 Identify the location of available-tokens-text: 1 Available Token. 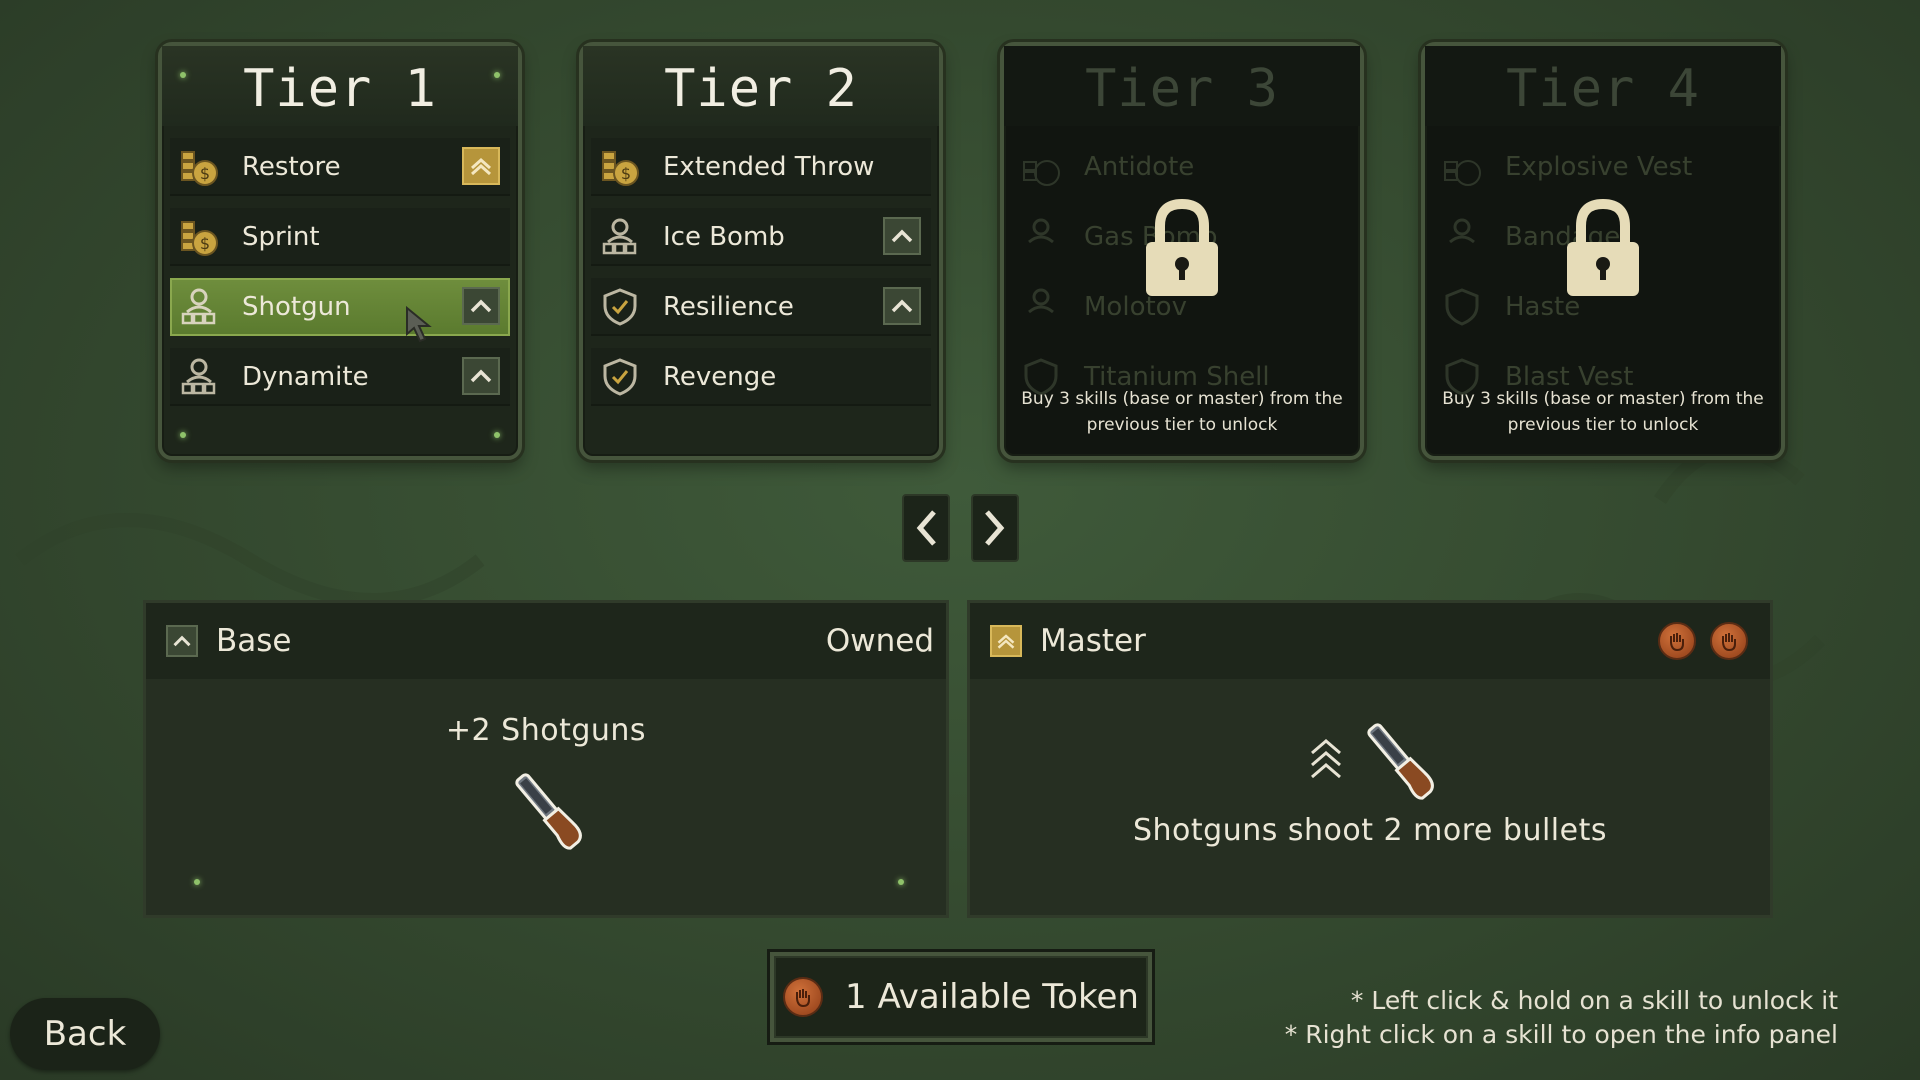
(992, 997).